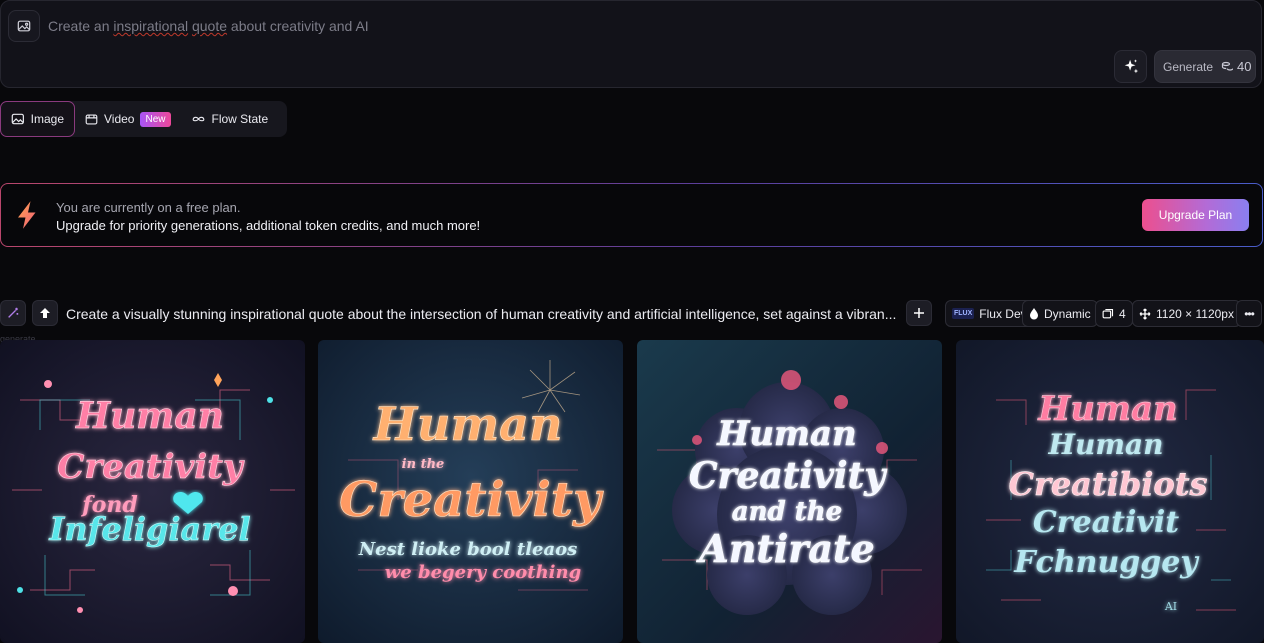 Image resolution: width=1264 pixels, height=643 pixels. I want to click on image-4-line-5: Fchnuggey, so click(1106, 562).